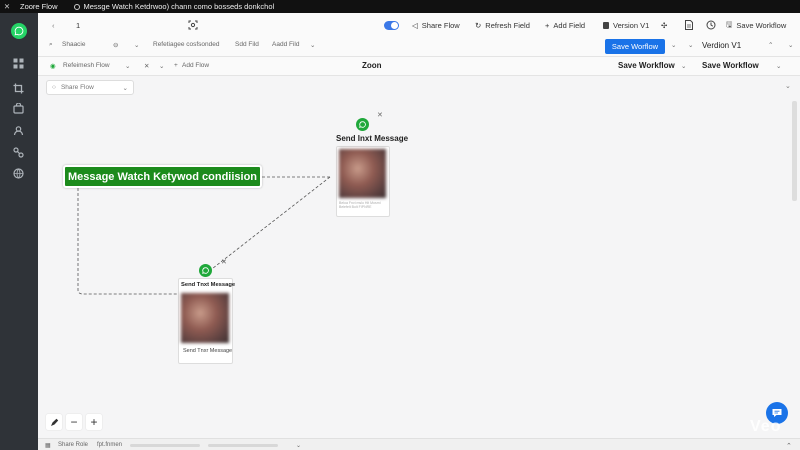  What do you see at coordinates (729, 24) in the screenshot?
I see `save-icon: 🖫` at bounding box center [729, 24].